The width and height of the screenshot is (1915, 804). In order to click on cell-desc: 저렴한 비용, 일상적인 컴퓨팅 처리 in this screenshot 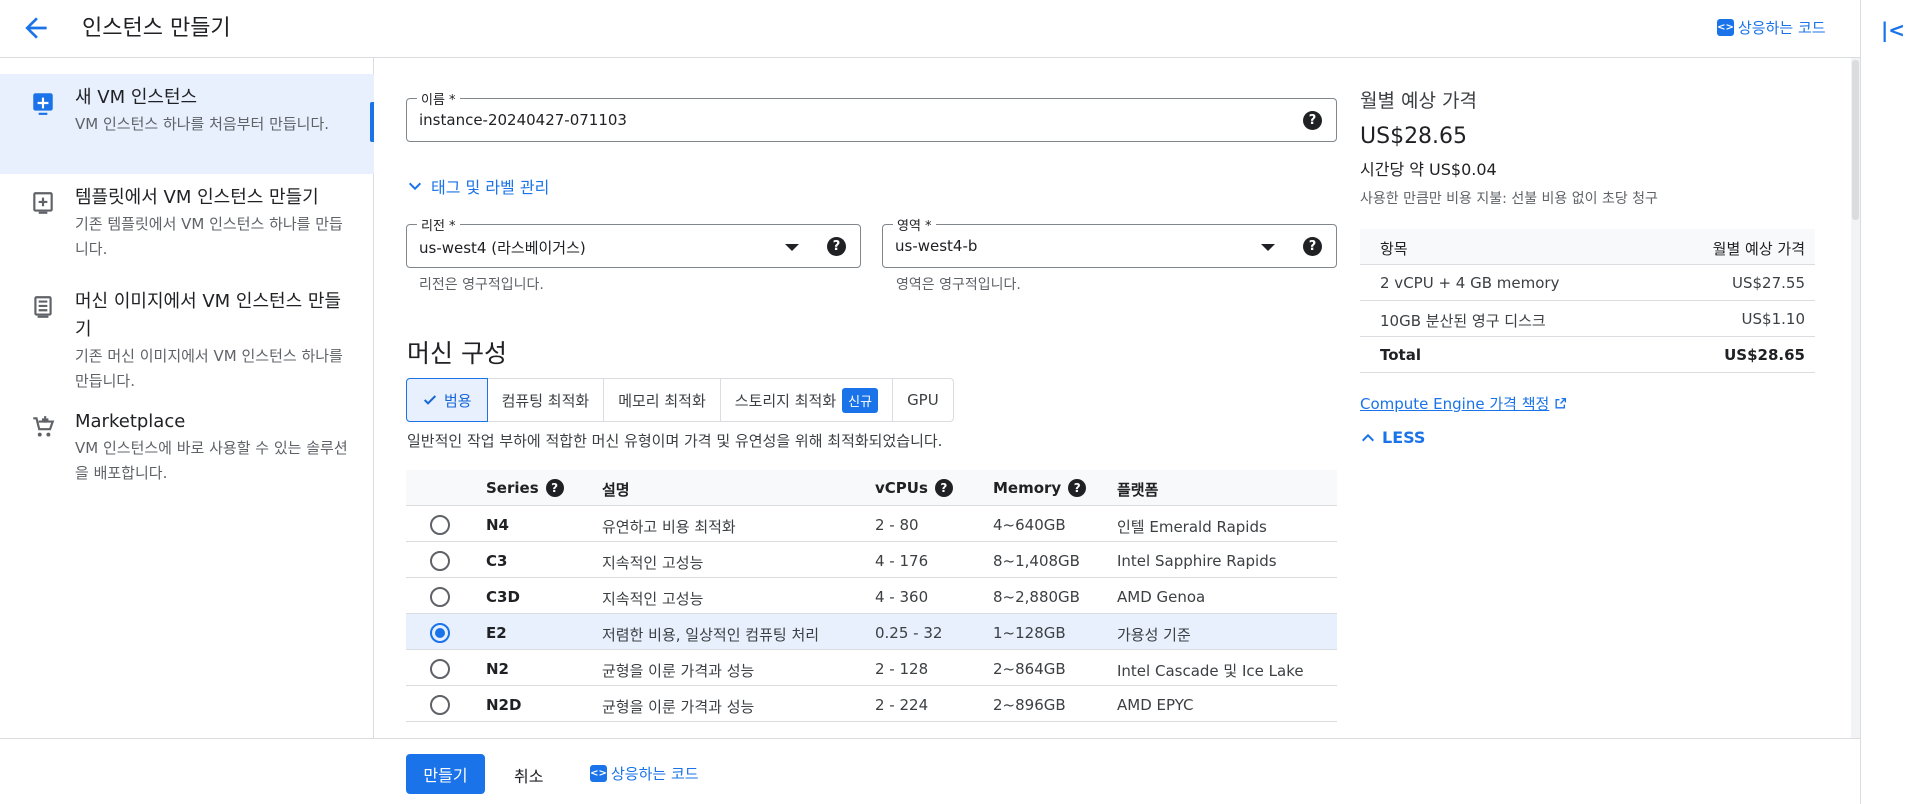, I will do `click(711, 635)`.